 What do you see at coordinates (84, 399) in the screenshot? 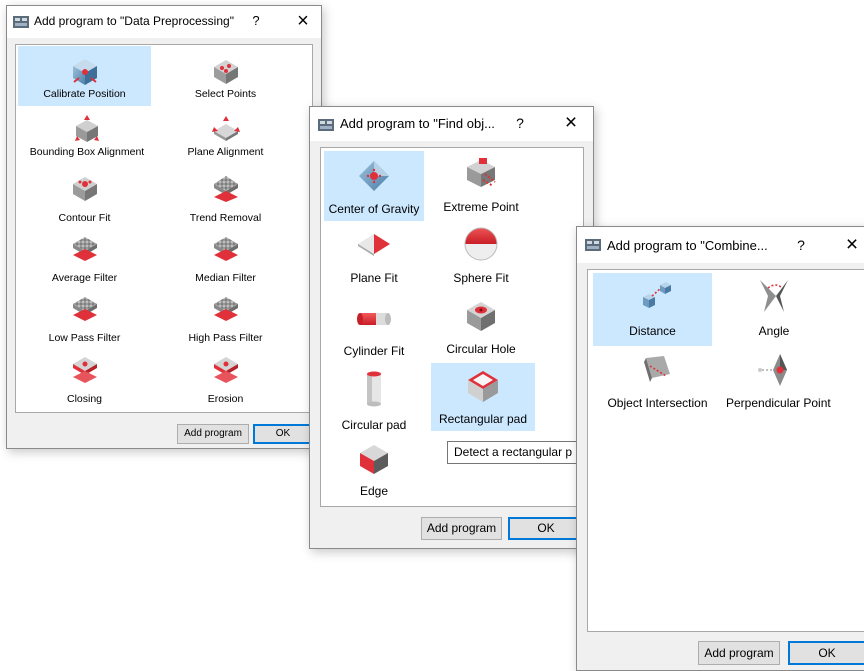
I see `item-label: Closing` at bounding box center [84, 399].